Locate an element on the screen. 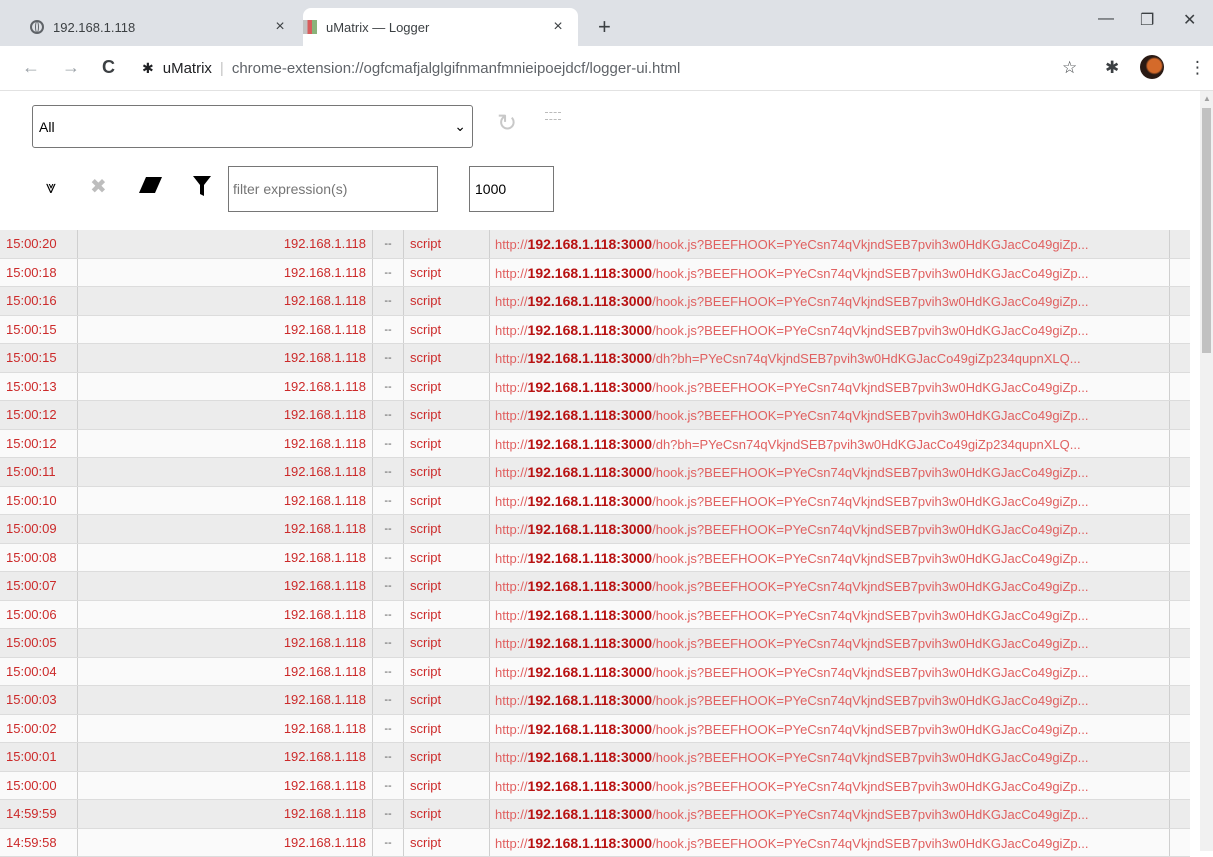 The height and width of the screenshot is (857, 1213). menu-icon: ⋮ is located at coordinates (1197, 68).